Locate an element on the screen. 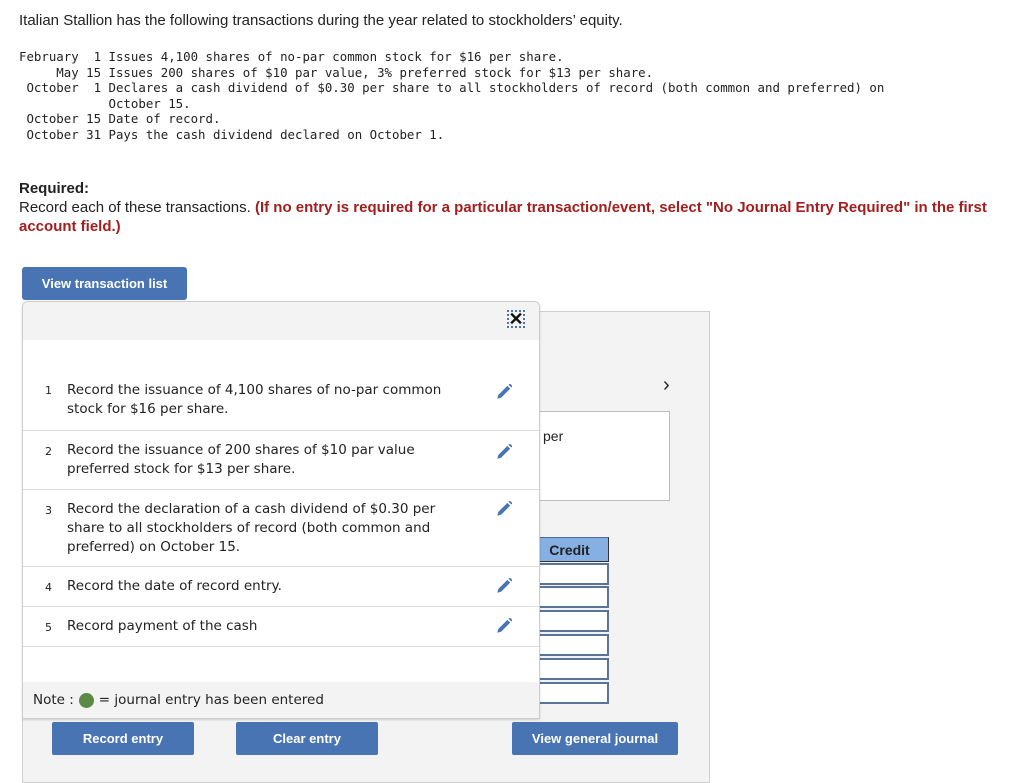  popup-header: ✕ is located at coordinates (281, 321).